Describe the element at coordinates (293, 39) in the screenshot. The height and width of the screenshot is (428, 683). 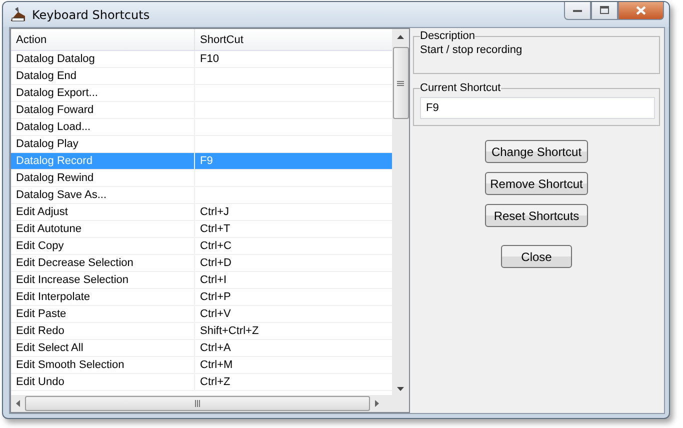
I see `column-header: ShortCut` at that location.